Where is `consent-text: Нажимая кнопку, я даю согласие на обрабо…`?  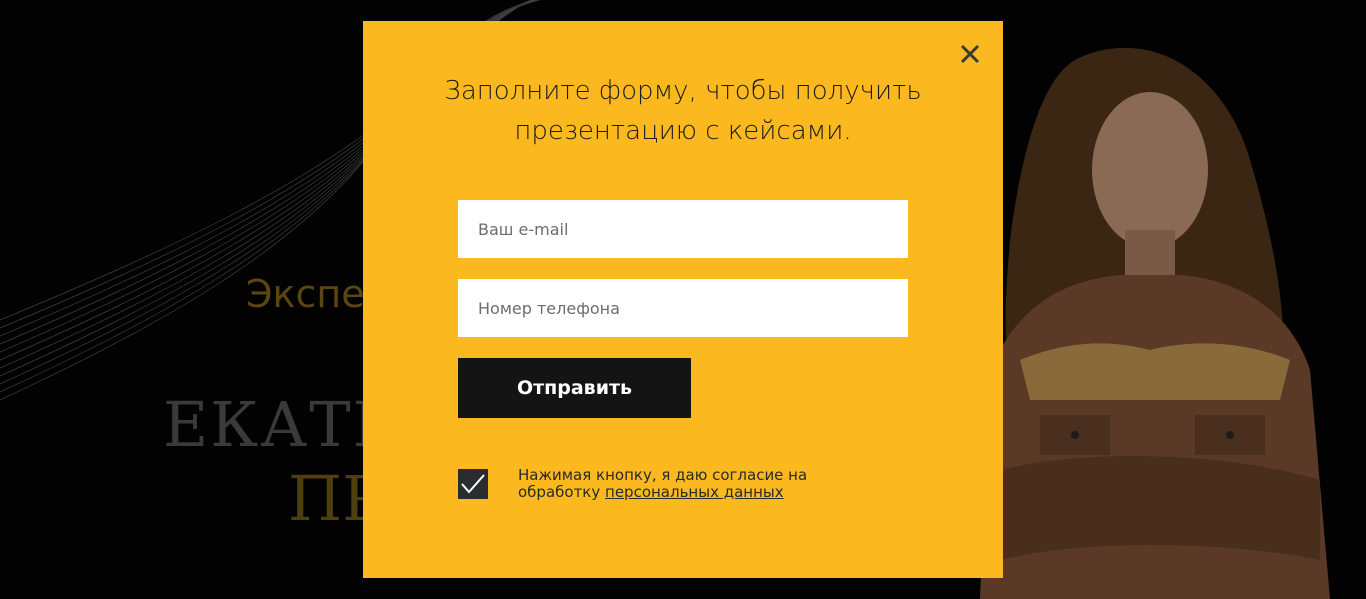
consent-text: Нажимая кнопку, я даю согласие на обрабо… is located at coordinates (698, 484).